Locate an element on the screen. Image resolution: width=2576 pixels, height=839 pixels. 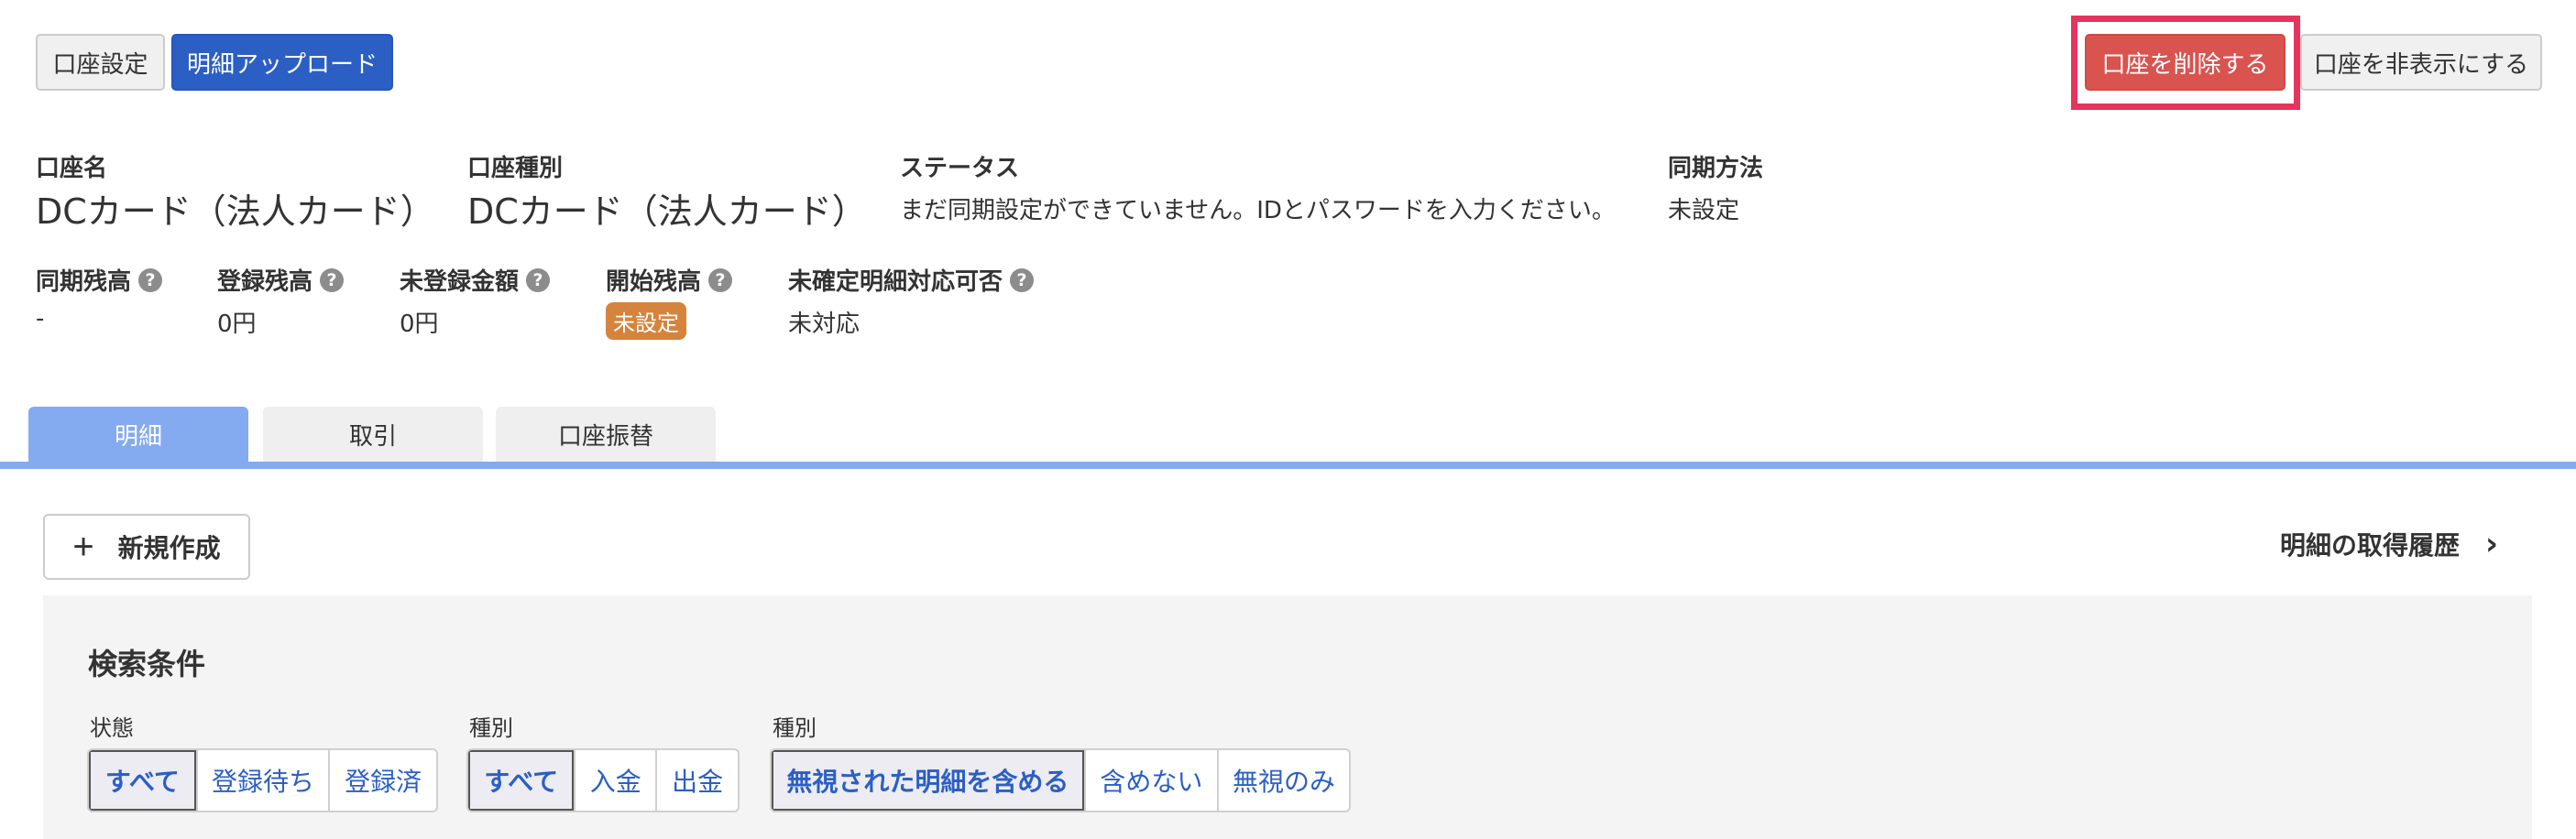
account-name-value: DCカード（法人カード） is located at coordinates (235, 211).